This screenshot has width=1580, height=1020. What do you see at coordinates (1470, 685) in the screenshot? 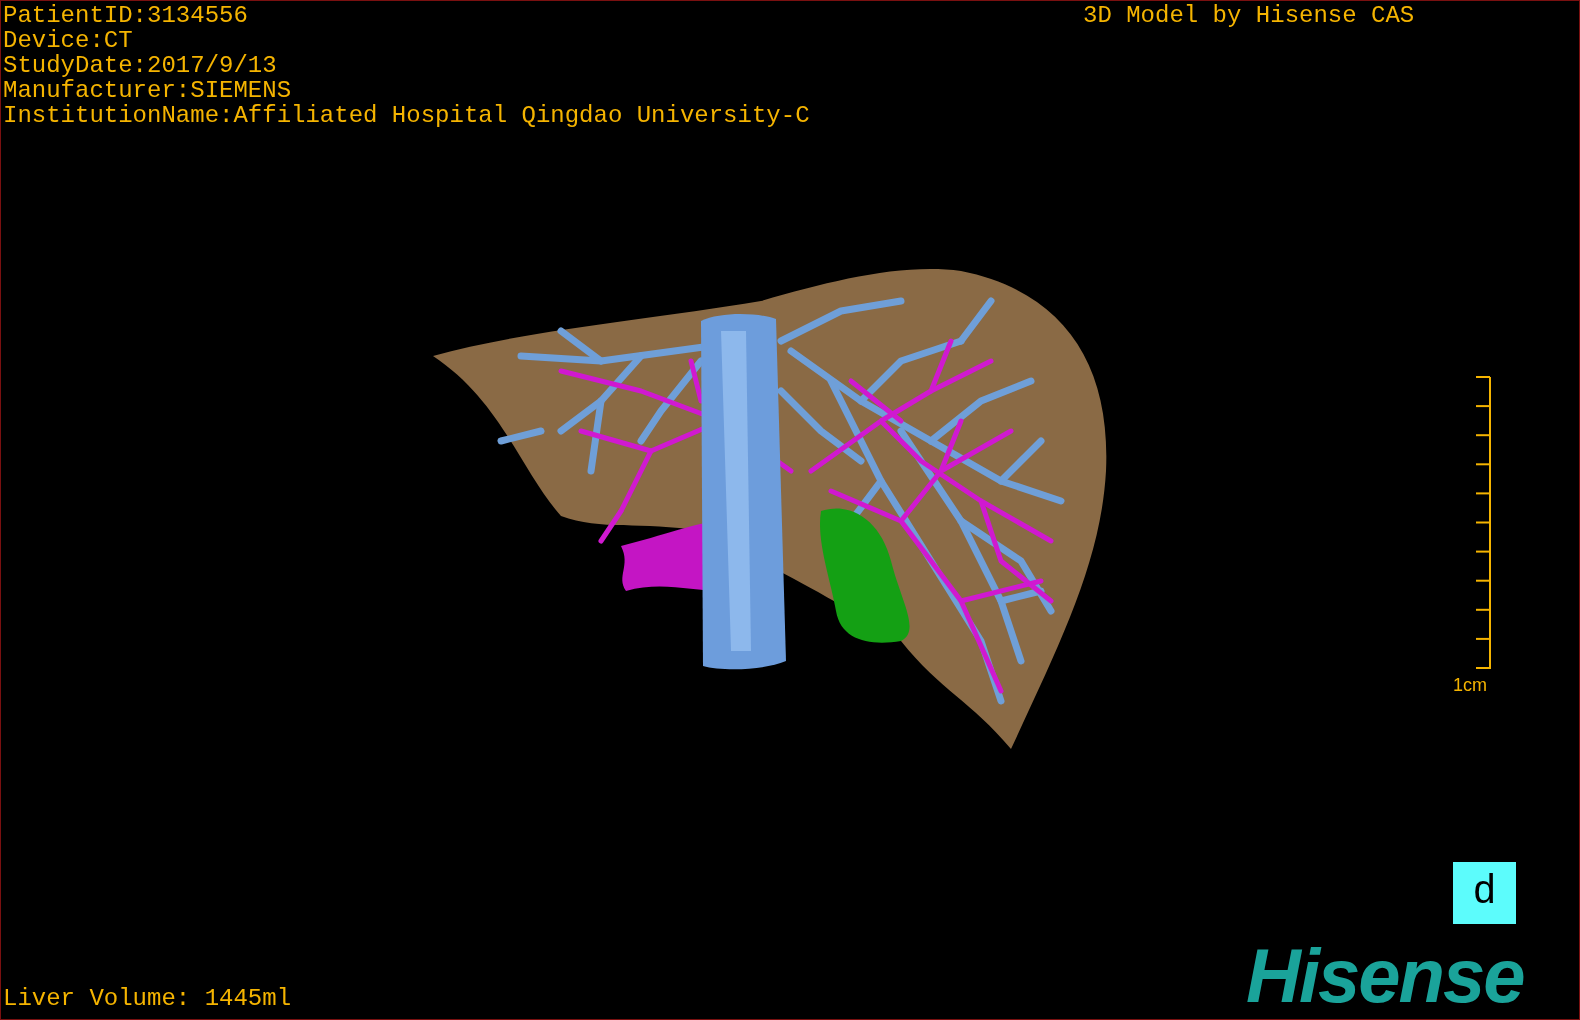
I see `scale-label: 1cm` at bounding box center [1470, 685].